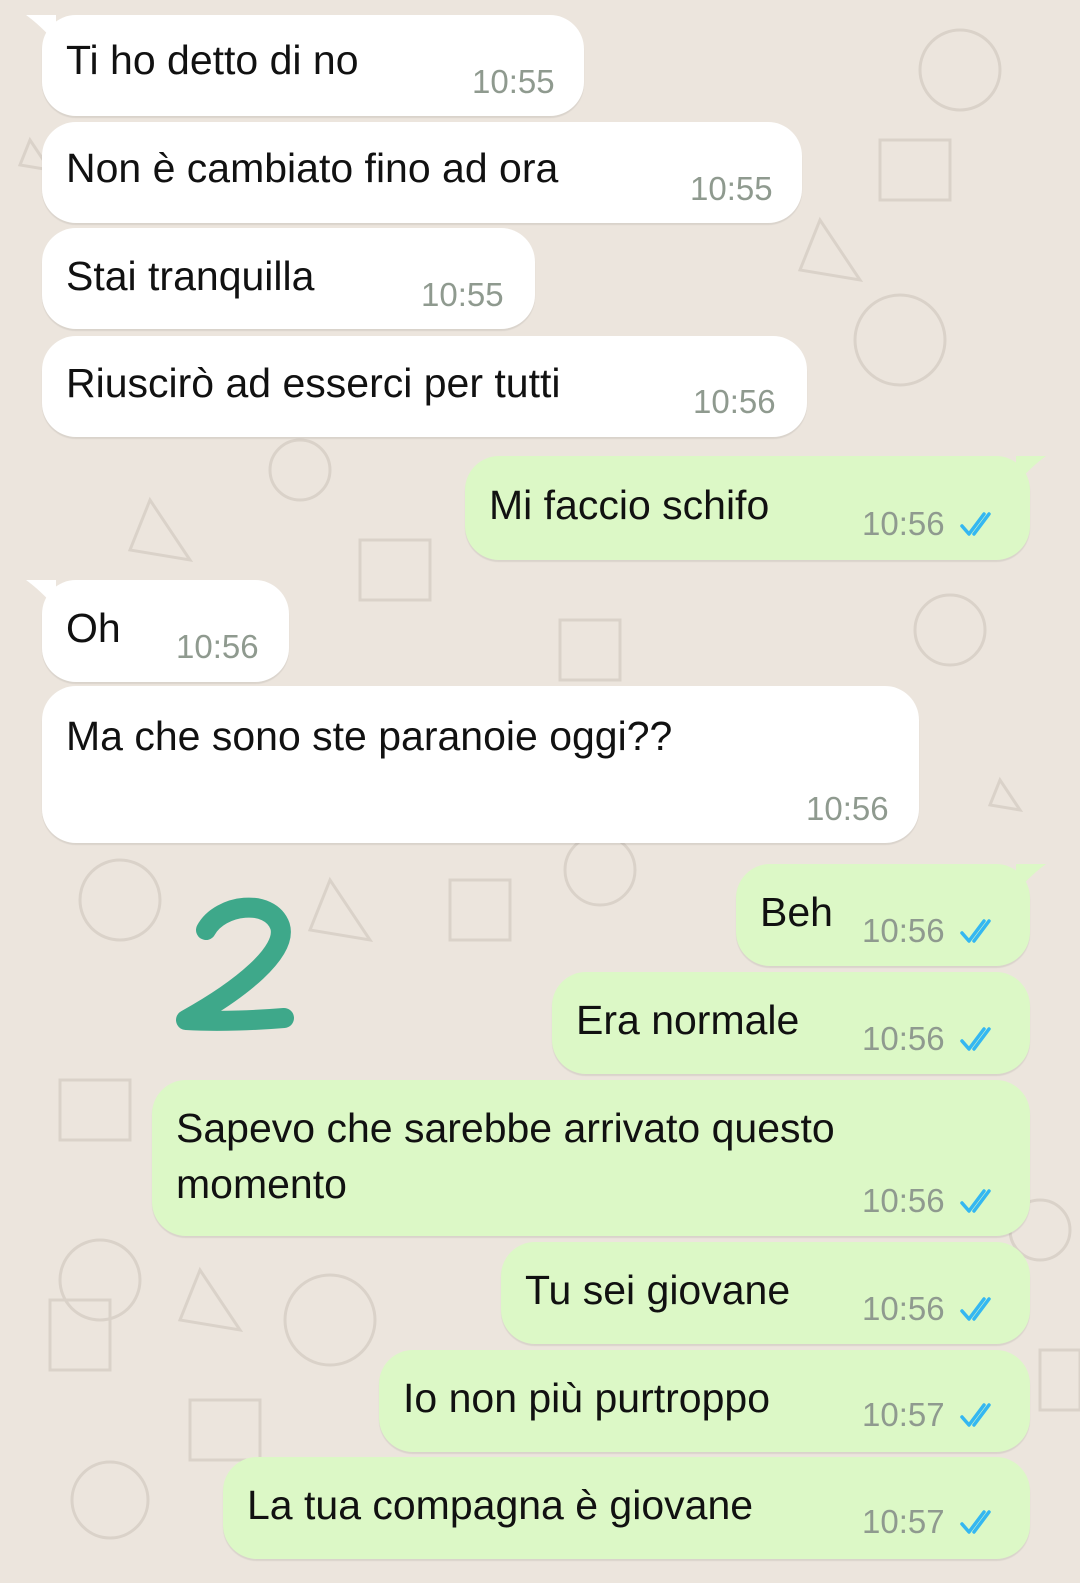 Image resolution: width=1080 pixels, height=1583 pixels. Describe the element at coordinates (586, 1398) in the screenshot. I see `message-text: Io non più purtroppo` at that location.